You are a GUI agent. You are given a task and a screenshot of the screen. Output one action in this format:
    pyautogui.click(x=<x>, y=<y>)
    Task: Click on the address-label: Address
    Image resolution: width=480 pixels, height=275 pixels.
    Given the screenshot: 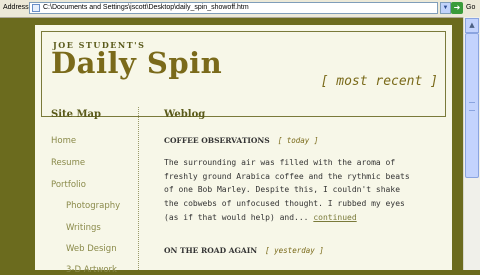 What is the action you would take?
    pyautogui.click(x=16, y=7)
    